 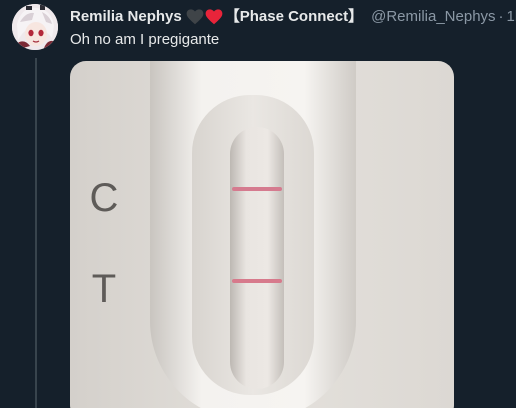 I want to click on display-name: Remilia Nephys, so click(x=126, y=17).